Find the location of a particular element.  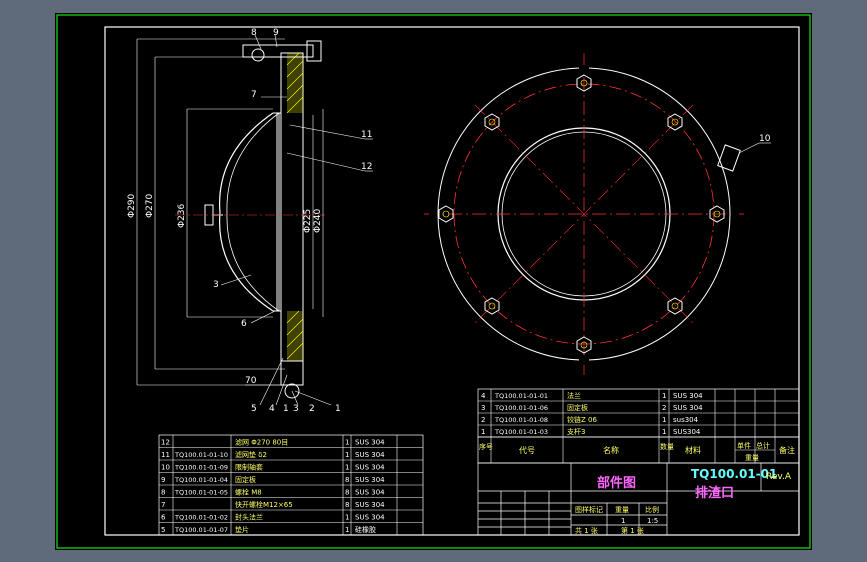

balloon-9: 9 is located at coordinates (276, 33).